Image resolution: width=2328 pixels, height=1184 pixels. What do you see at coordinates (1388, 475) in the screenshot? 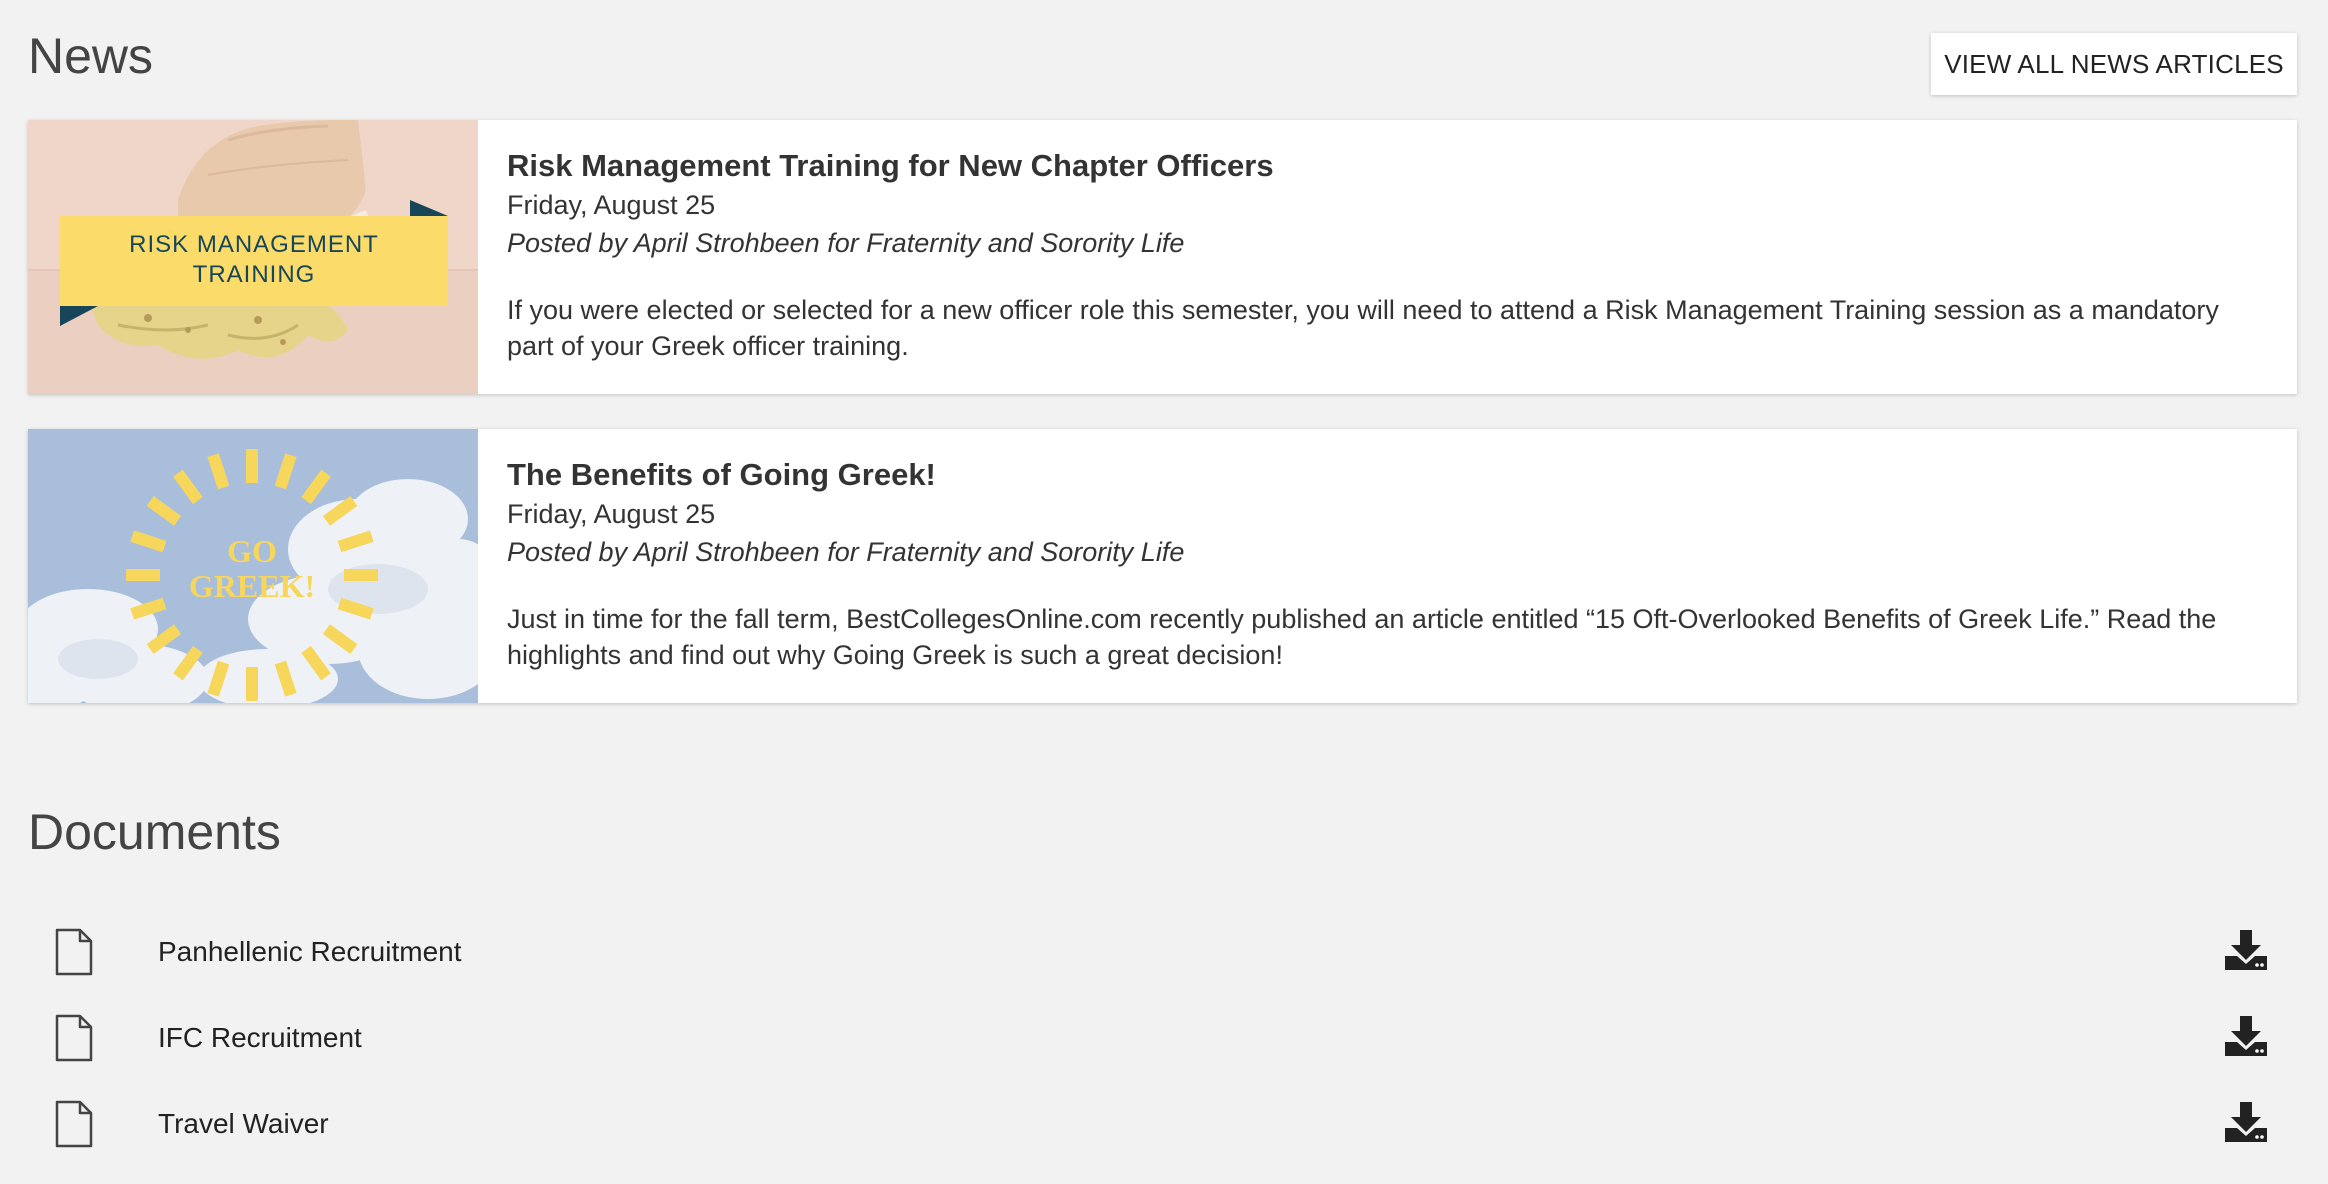
I see `news-card-title: The Benefits of Going Greek!` at bounding box center [1388, 475].